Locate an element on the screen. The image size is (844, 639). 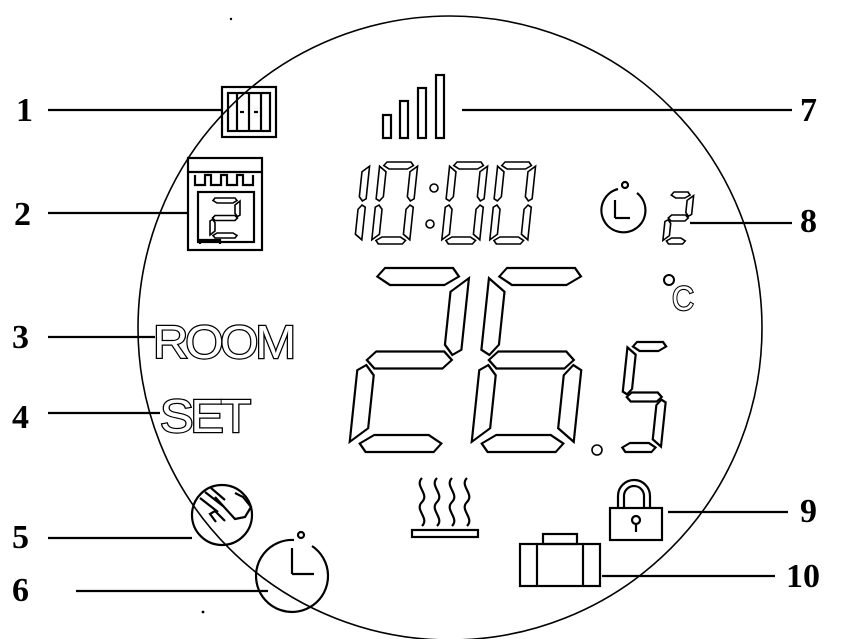
clock-icon is located at coordinates (292, 572).